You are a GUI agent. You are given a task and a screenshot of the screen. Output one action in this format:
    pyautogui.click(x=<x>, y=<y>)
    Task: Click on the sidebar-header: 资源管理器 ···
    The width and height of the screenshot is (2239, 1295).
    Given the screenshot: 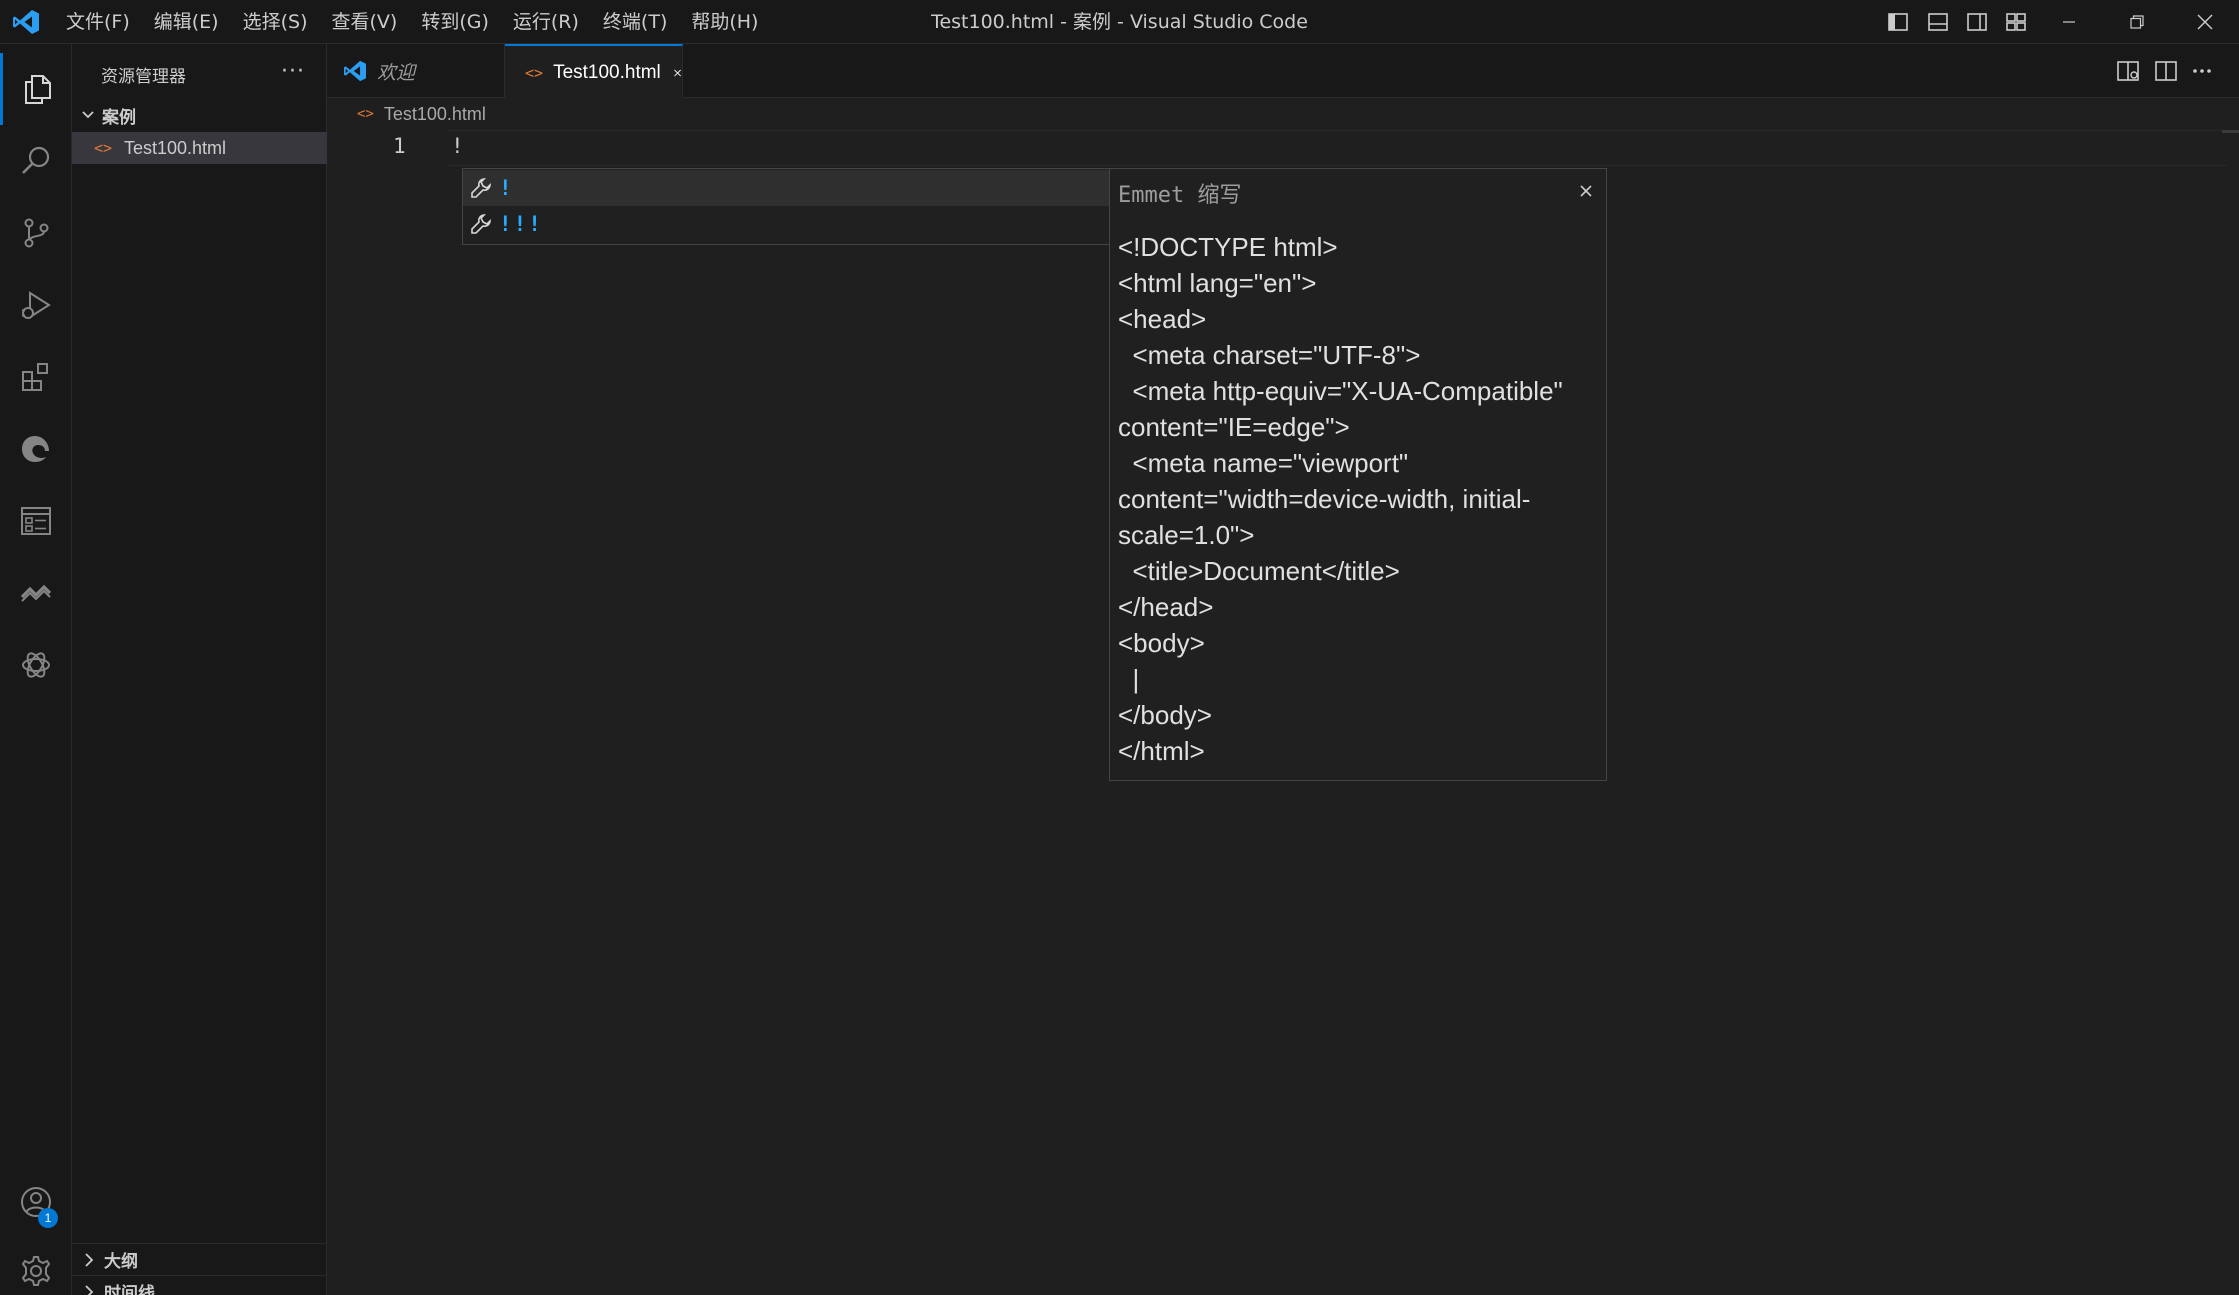 What is the action you would take?
    pyautogui.click(x=199, y=71)
    